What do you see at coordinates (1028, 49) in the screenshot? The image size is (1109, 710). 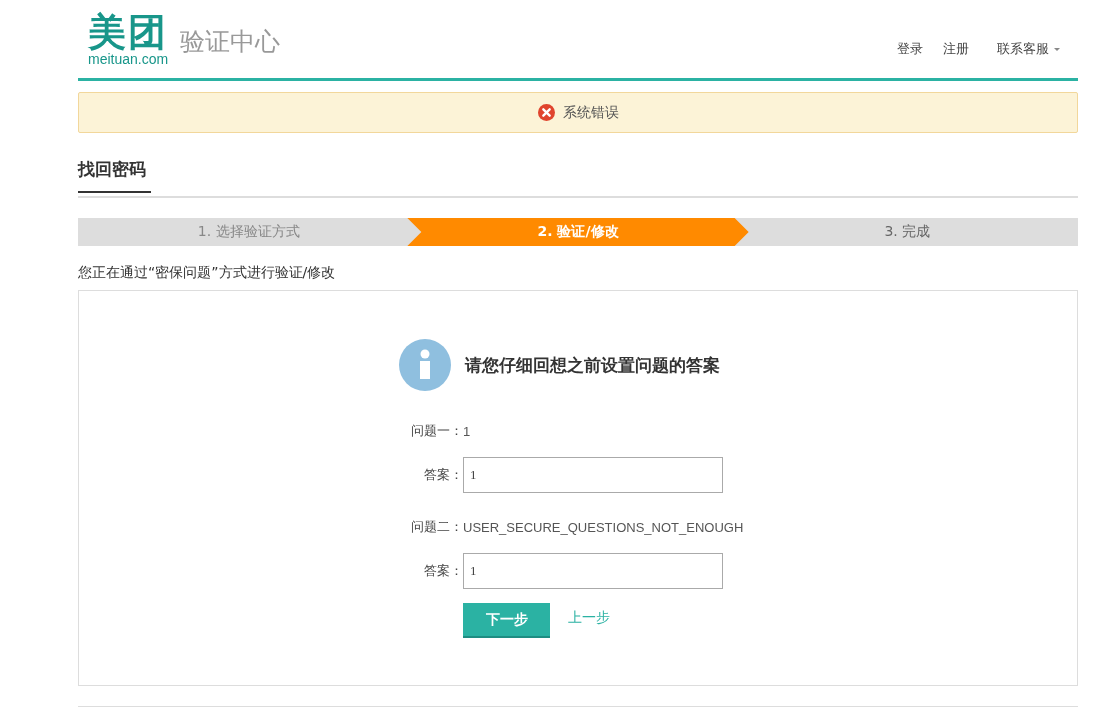 I see `nav-dropdown: 联系客服` at bounding box center [1028, 49].